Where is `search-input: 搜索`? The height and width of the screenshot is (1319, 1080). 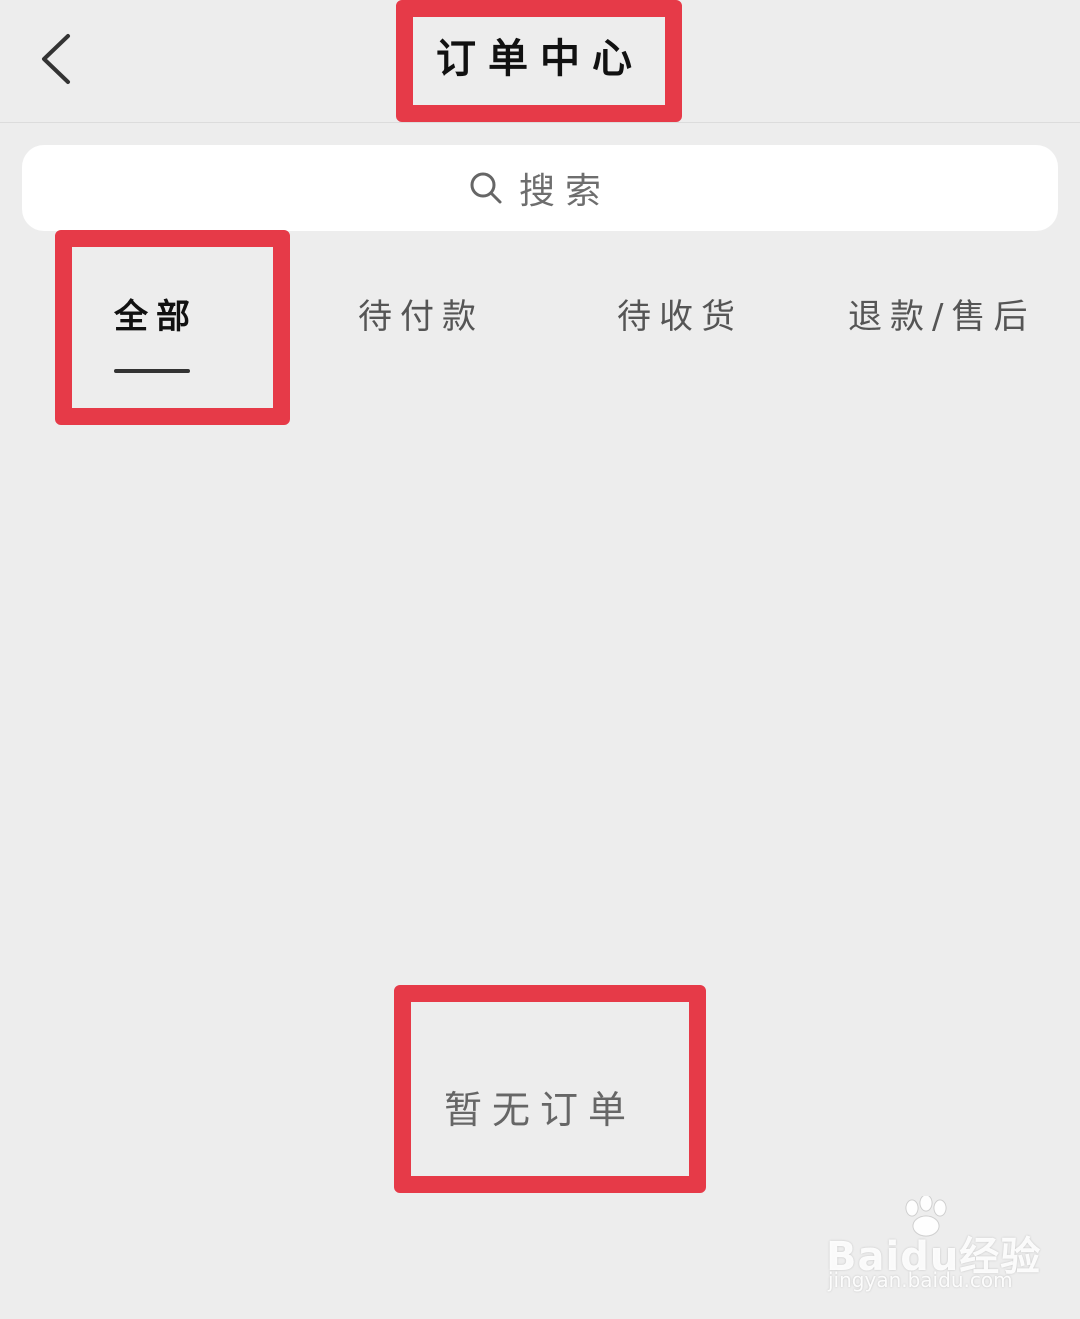
search-input: 搜索 is located at coordinates (540, 188).